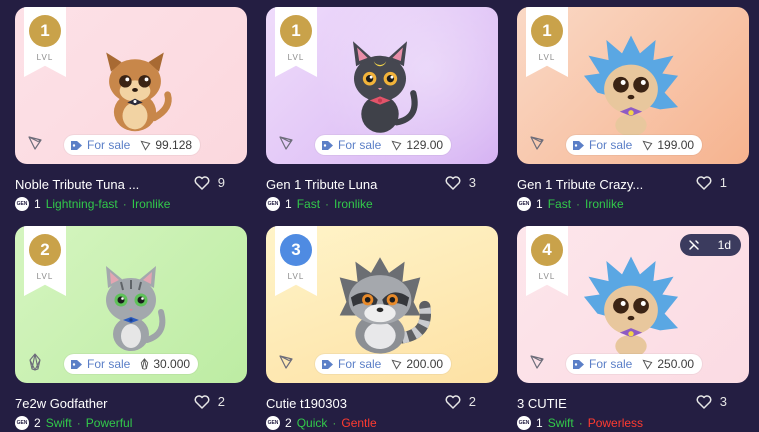  I want to click on cutie-artwork: 4 LVL 1d For sale 250.00, so click(633, 304).